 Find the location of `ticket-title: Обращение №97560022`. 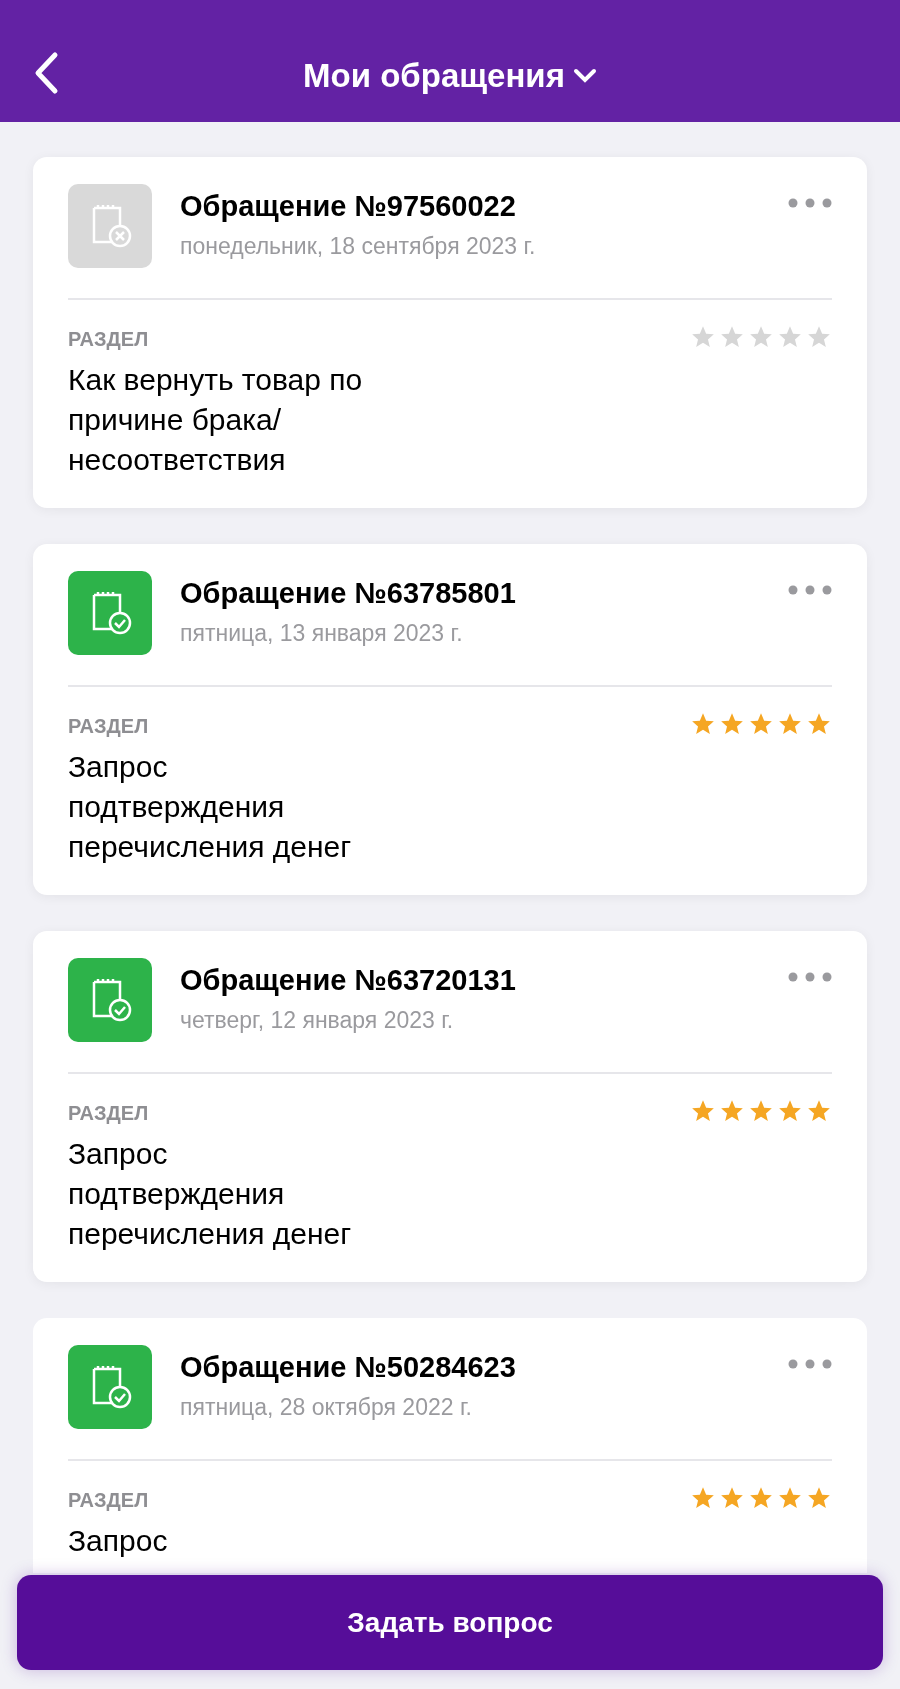

ticket-title: Обращение №97560022 is located at coordinates (348, 206).